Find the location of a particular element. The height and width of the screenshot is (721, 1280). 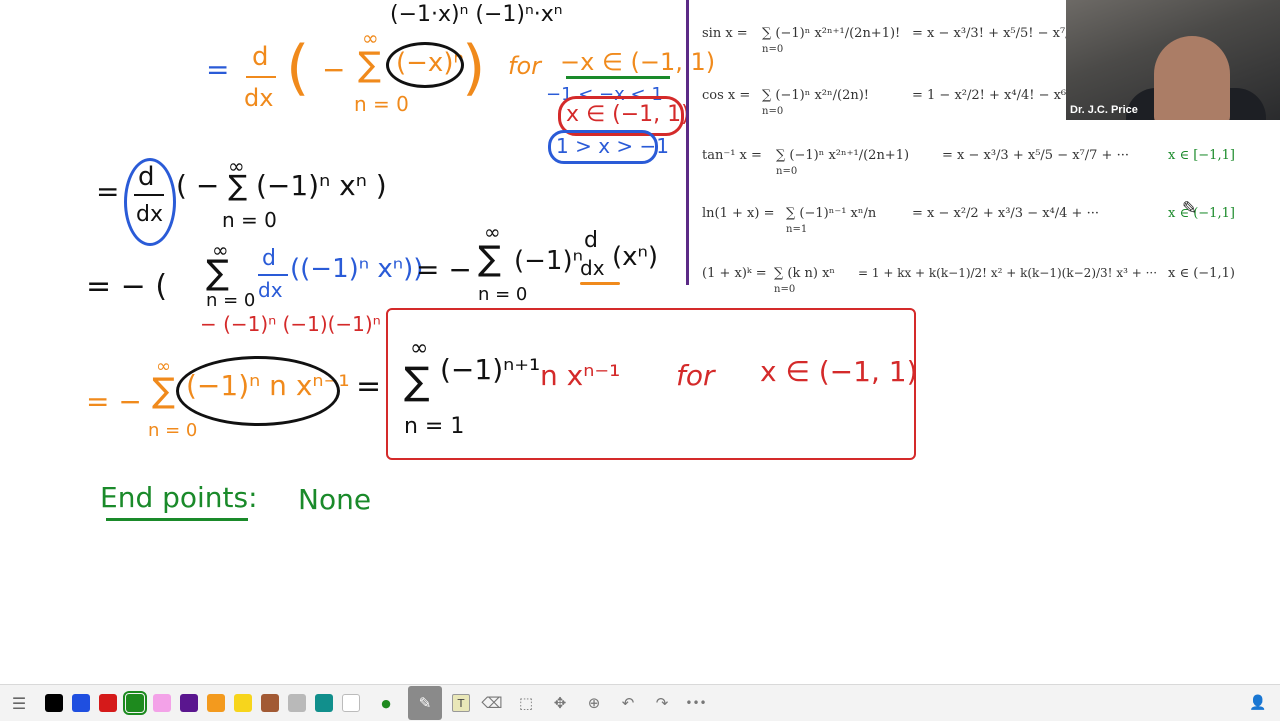

pen-cursor-icon: ✎ is located at coordinates (1190, 208).